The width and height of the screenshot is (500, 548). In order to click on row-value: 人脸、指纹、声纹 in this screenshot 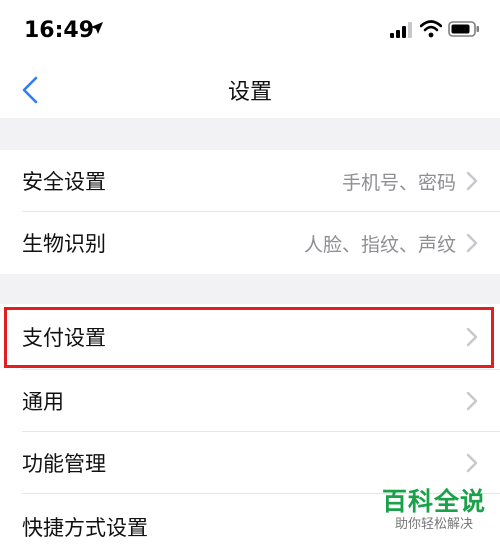, I will do `click(379, 245)`.